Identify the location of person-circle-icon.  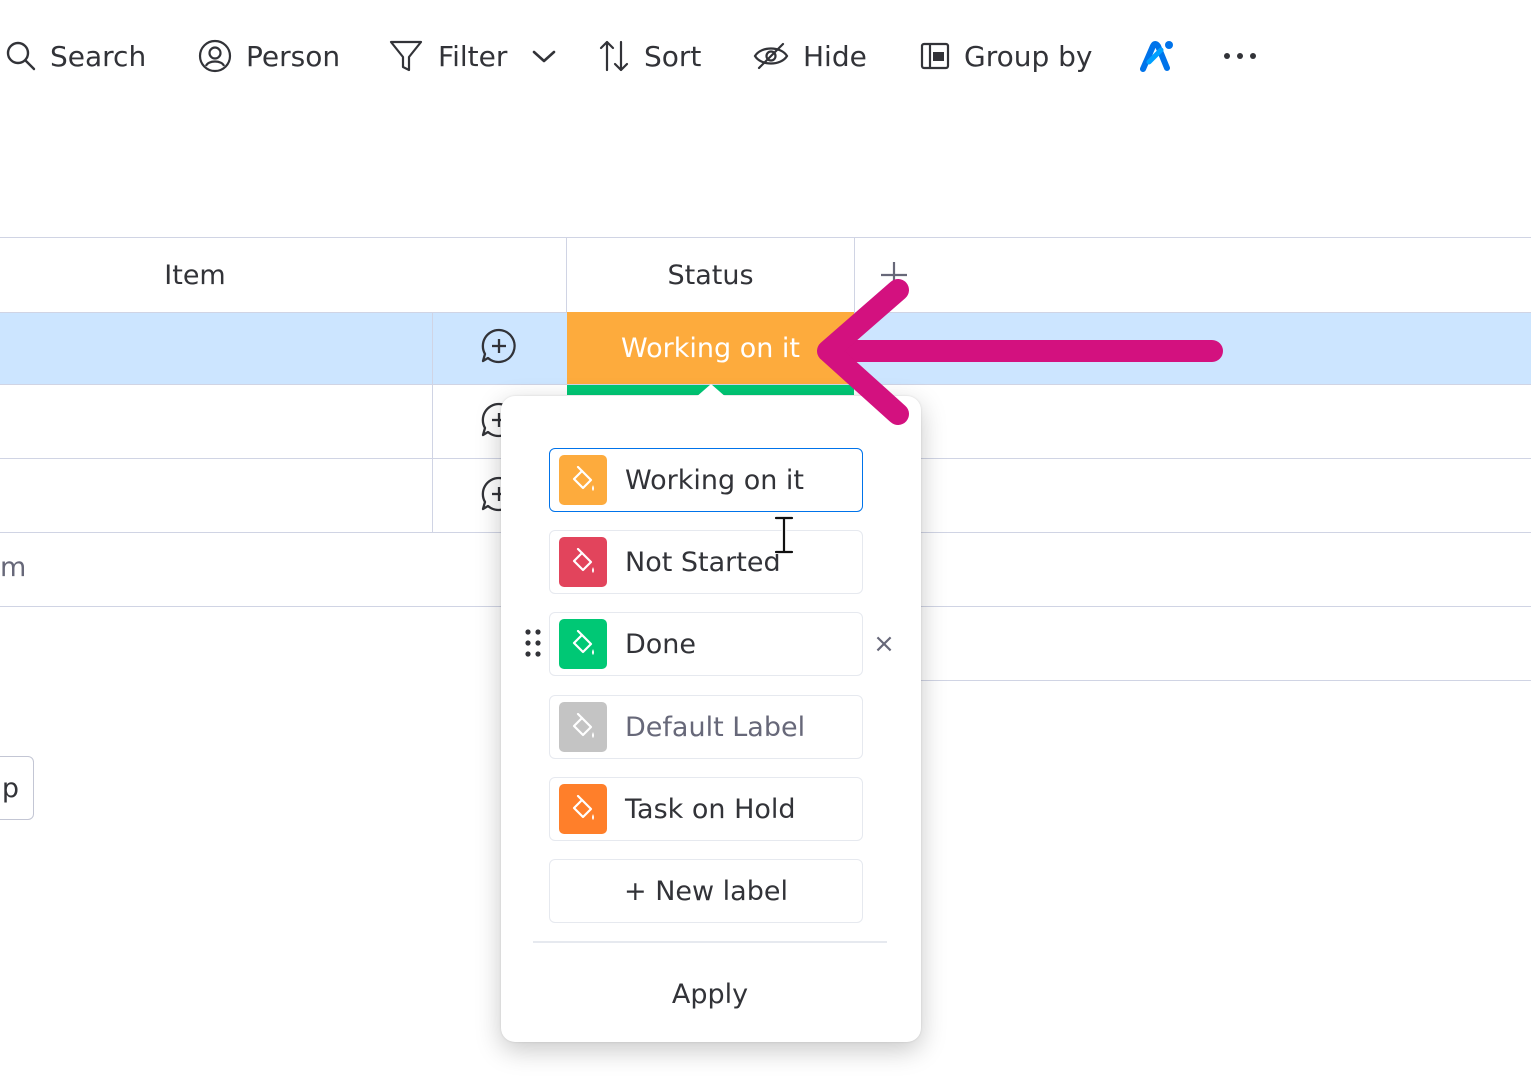
(215, 56).